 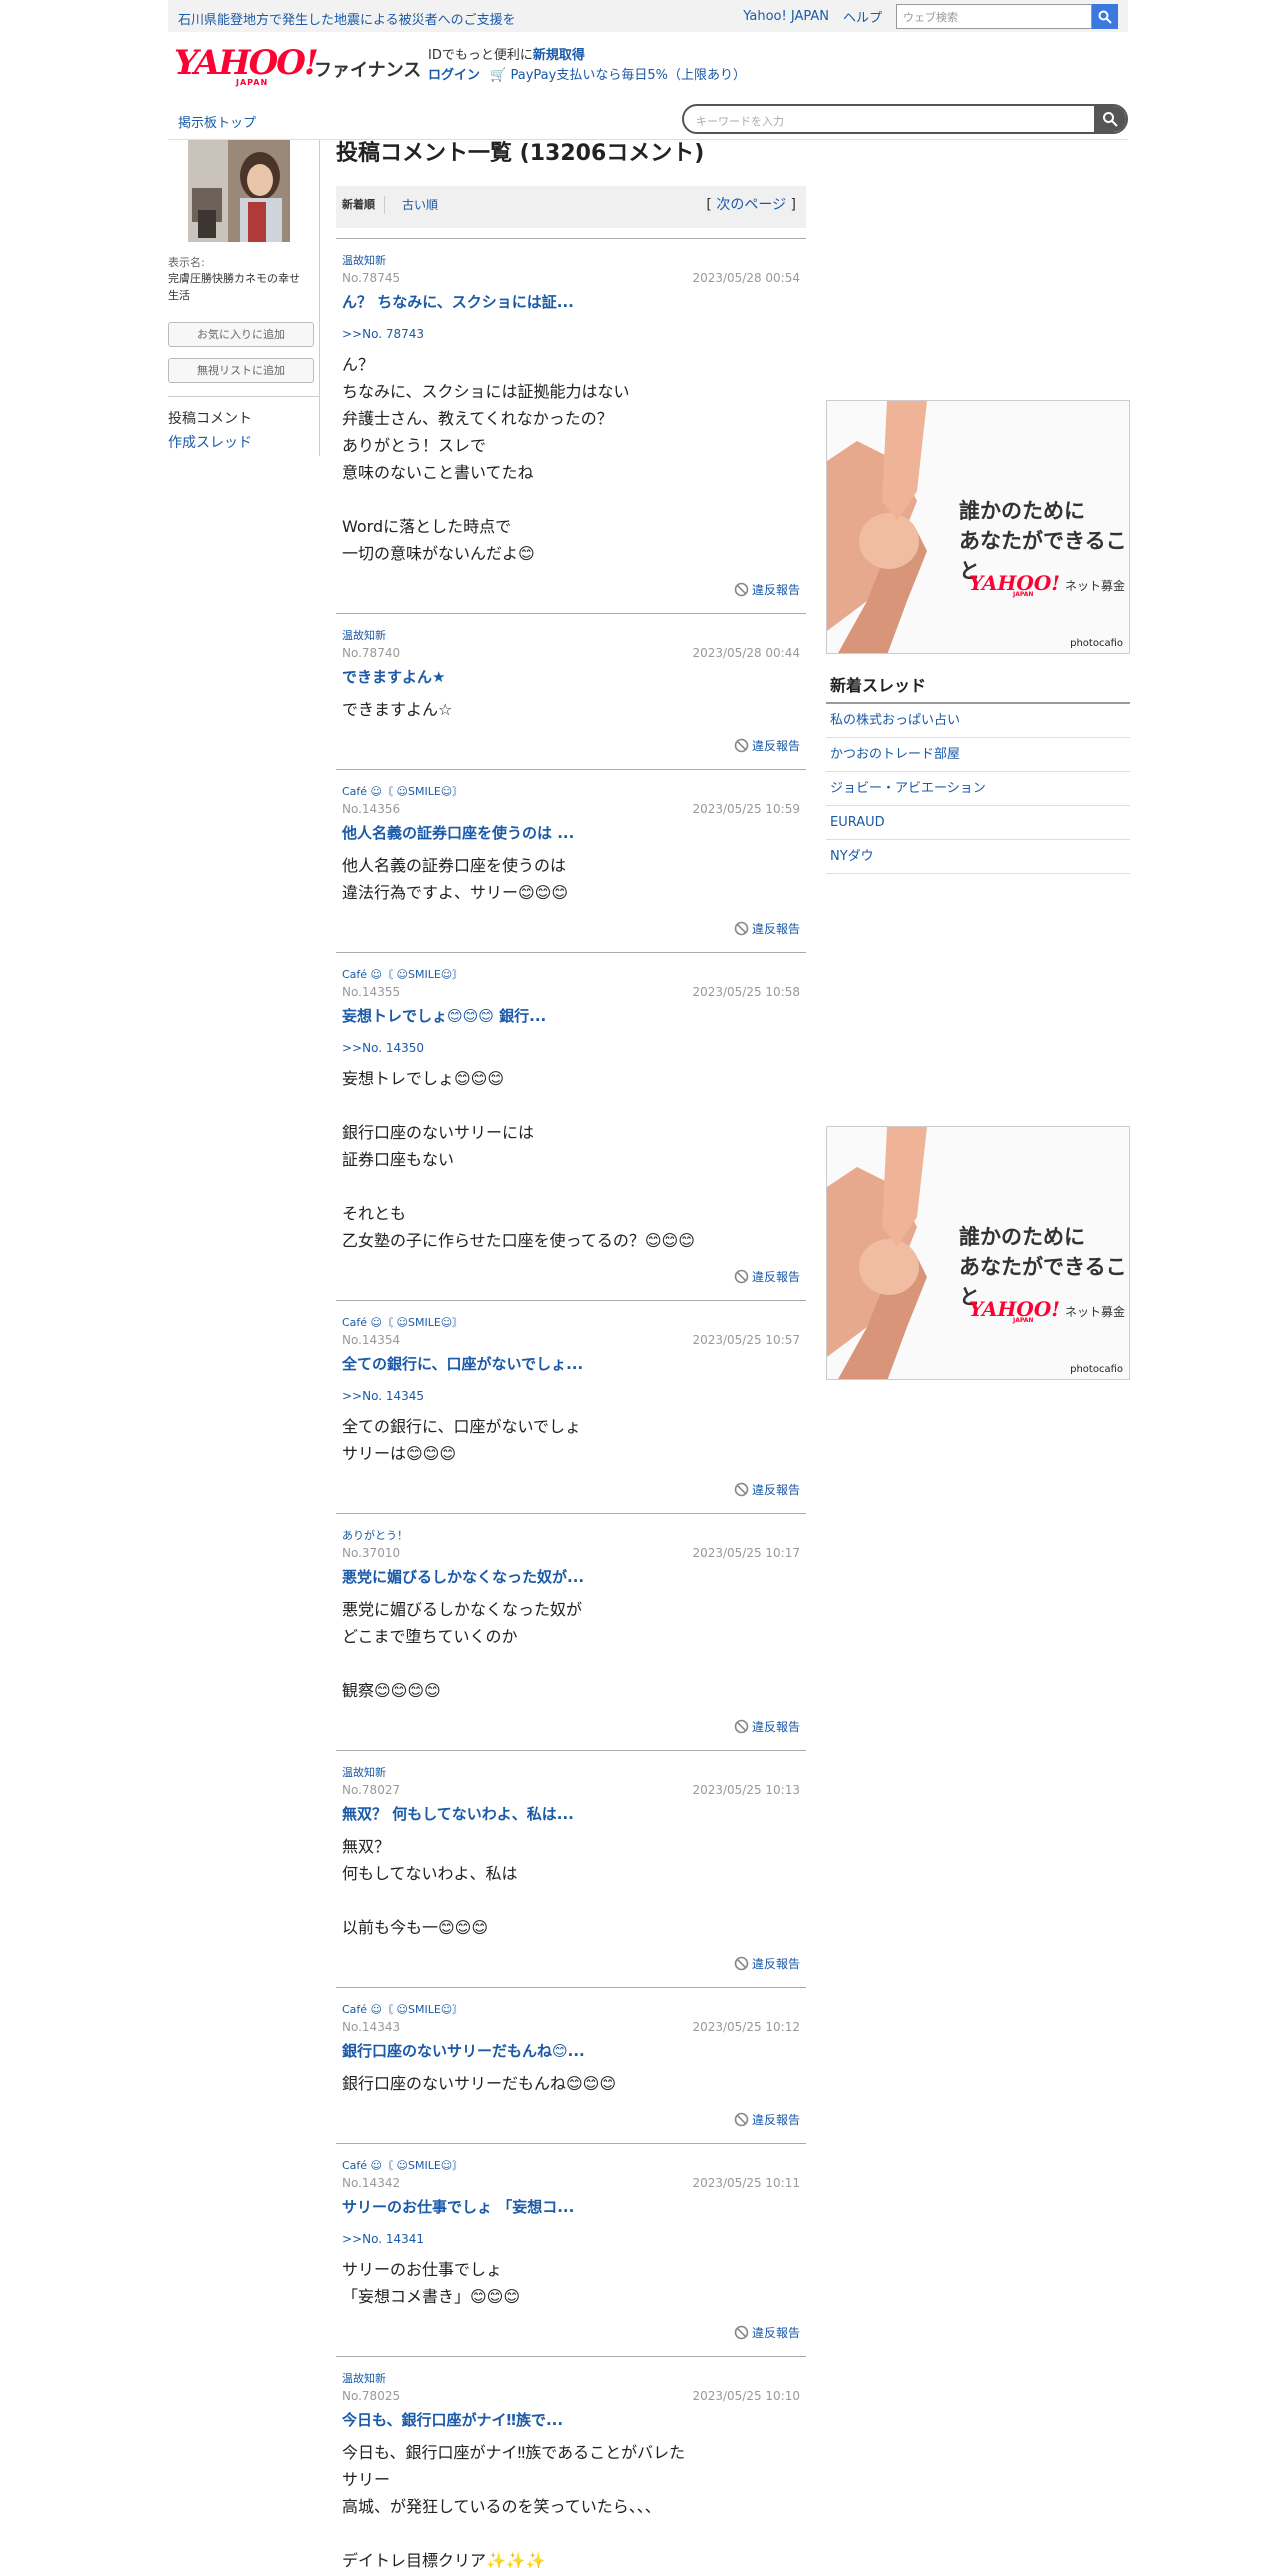 What do you see at coordinates (994, 16) in the screenshot?
I see `web-search-input: ウェブ検索` at bounding box center [994, 16].